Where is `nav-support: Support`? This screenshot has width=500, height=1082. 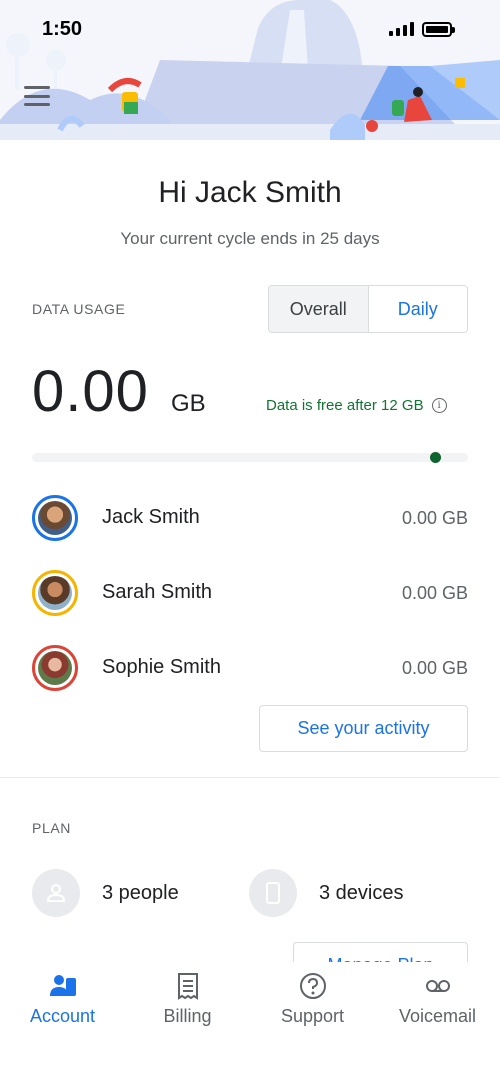
nav-support: Support is located at coordinates (312, 1002).